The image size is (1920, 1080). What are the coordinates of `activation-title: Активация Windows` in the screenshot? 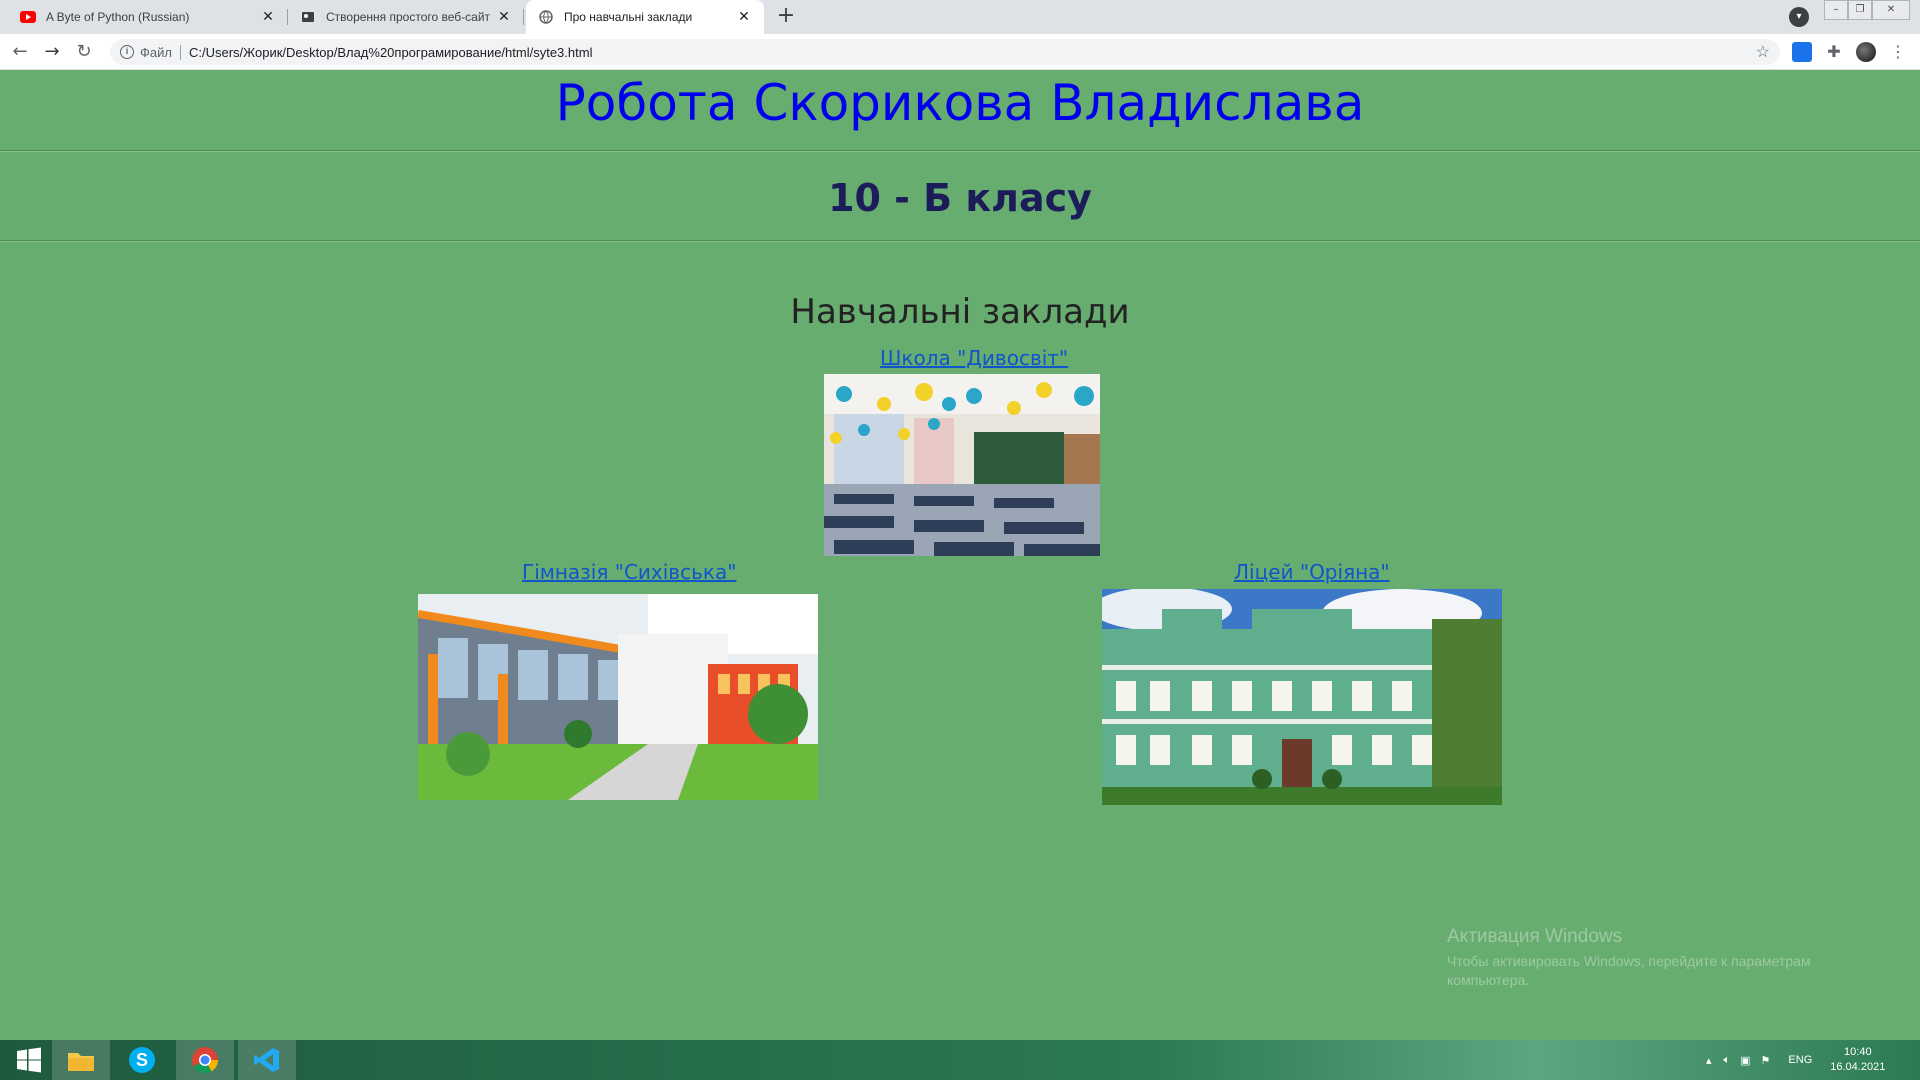 It's located at (1535, 936).